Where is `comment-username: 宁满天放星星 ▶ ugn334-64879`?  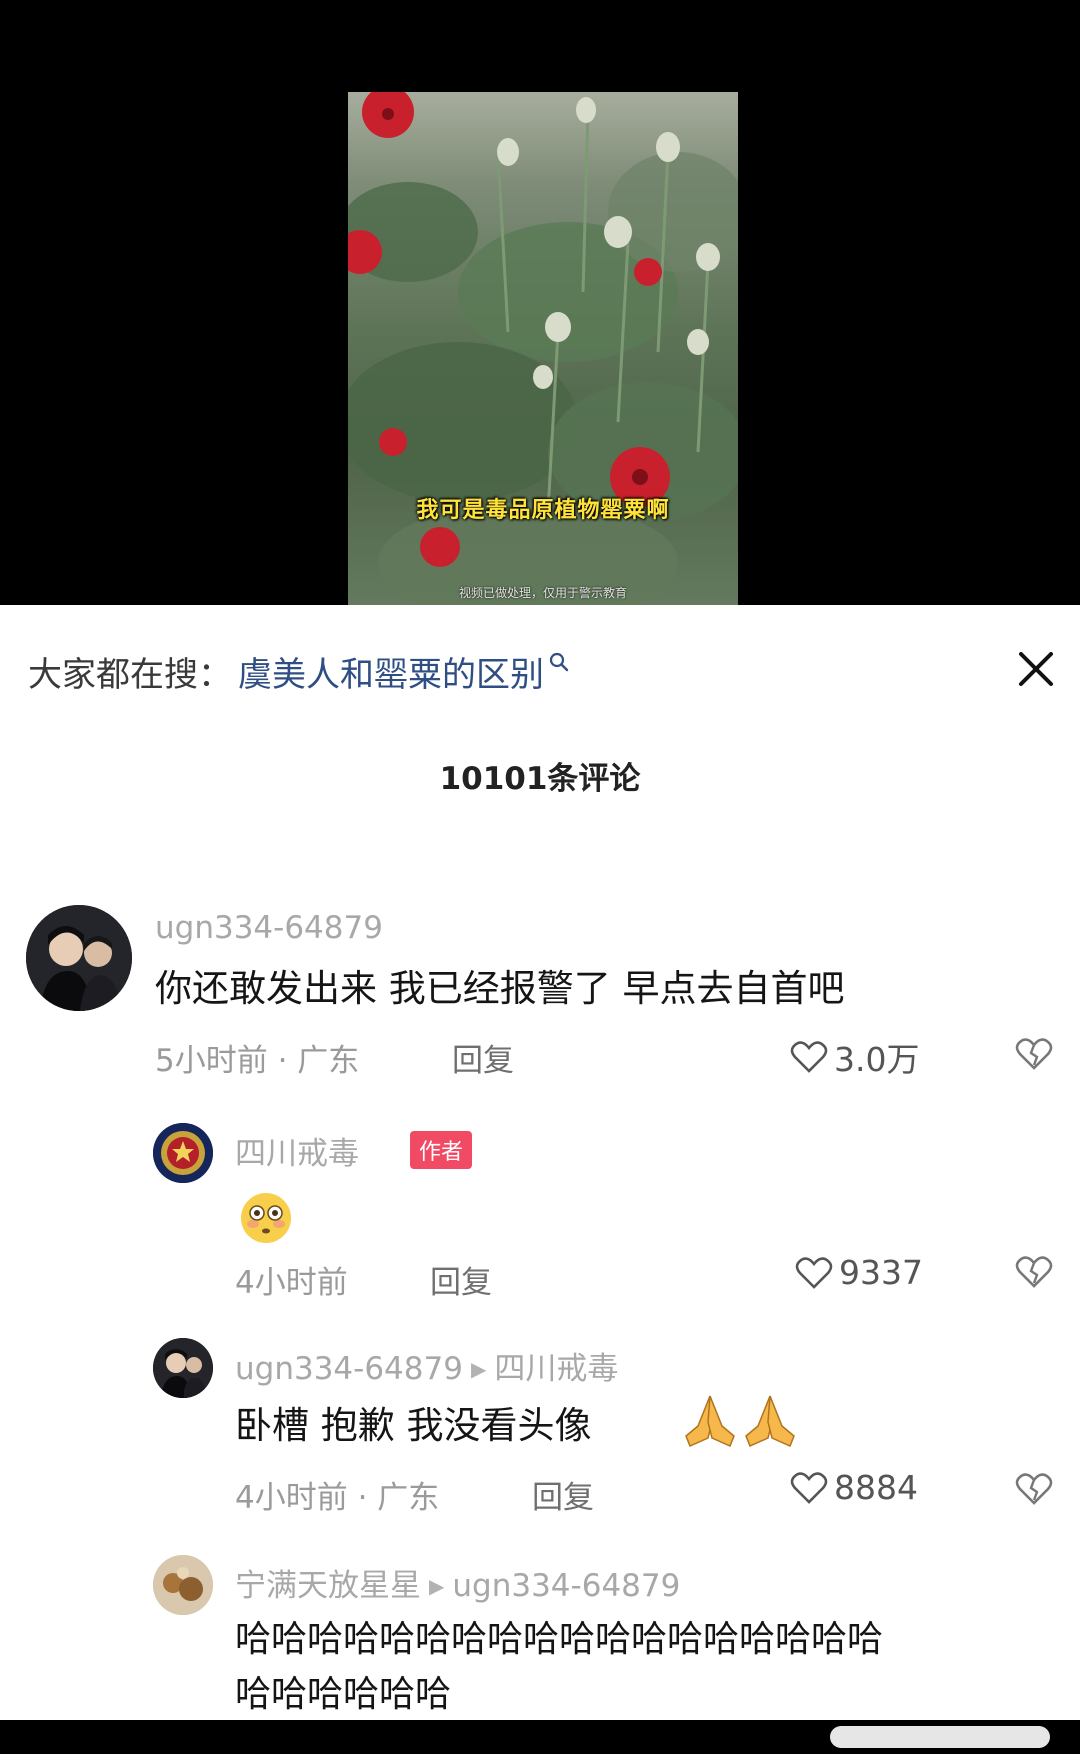 comment-username: 宁满天放星星 ▶ ugn334-64879 is located at coordinates (457, 1582).